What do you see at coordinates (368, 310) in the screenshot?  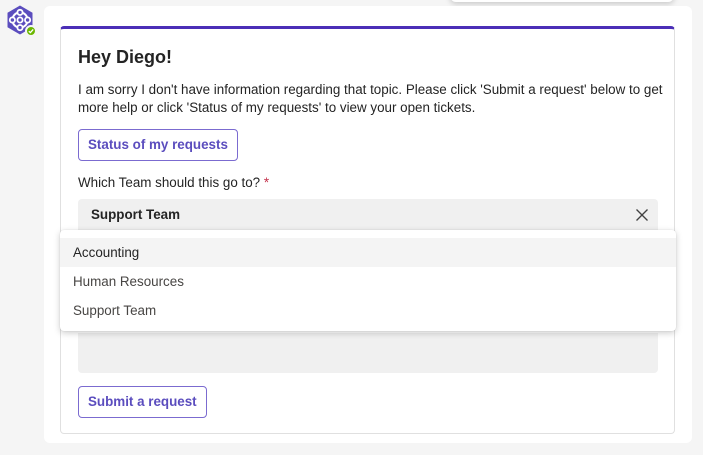 I see `dropdown-option-support-team: Support Team` at bounding box center [368, 310].